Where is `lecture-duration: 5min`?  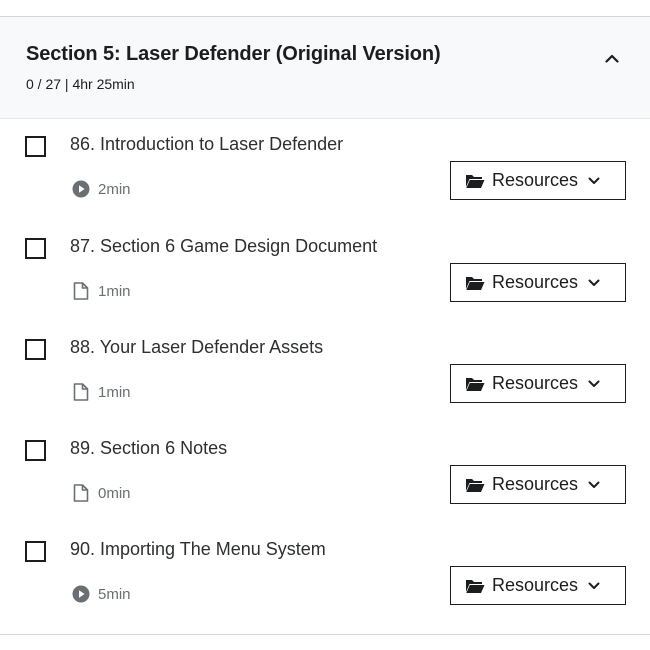 lecture-duration: 5min is located at coordinates (114, 594).